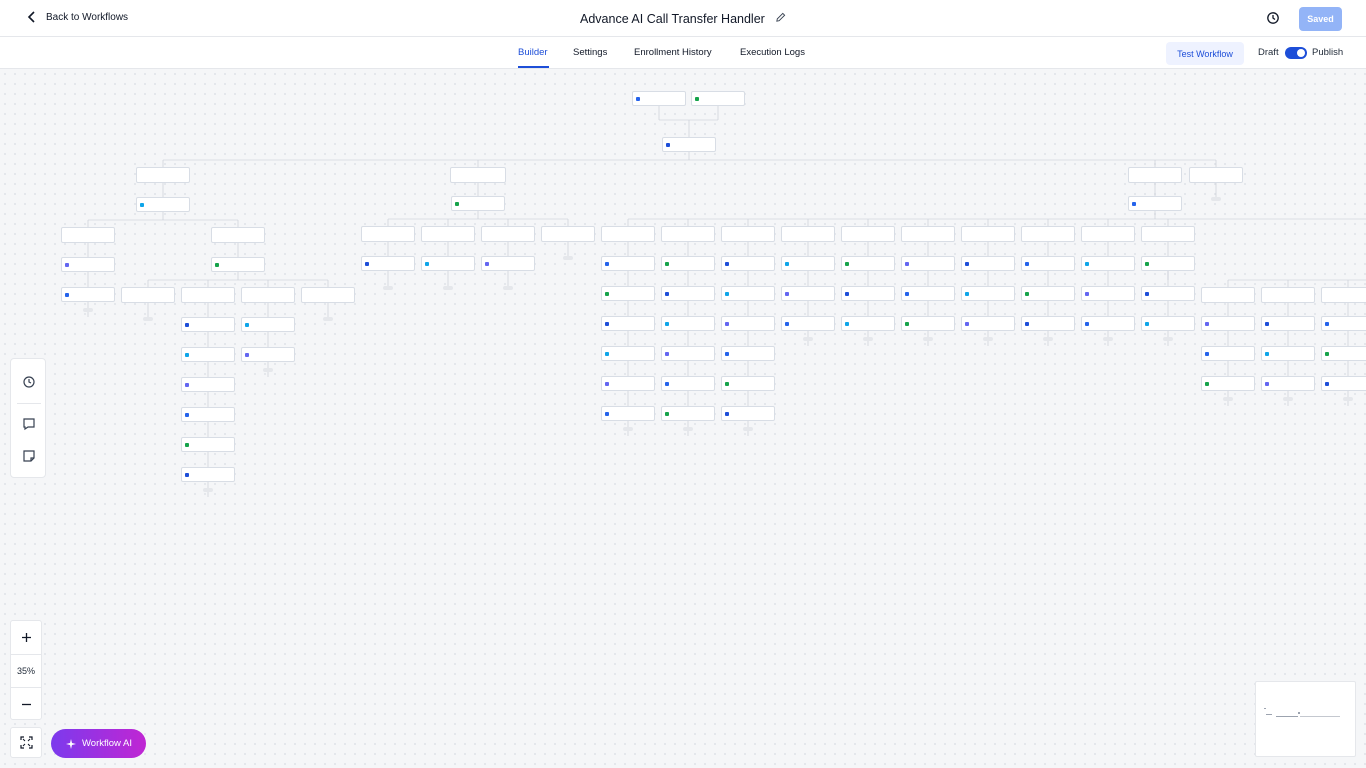  I want to click on test-workflow-button: Test Workflow, so click(1205, 53).